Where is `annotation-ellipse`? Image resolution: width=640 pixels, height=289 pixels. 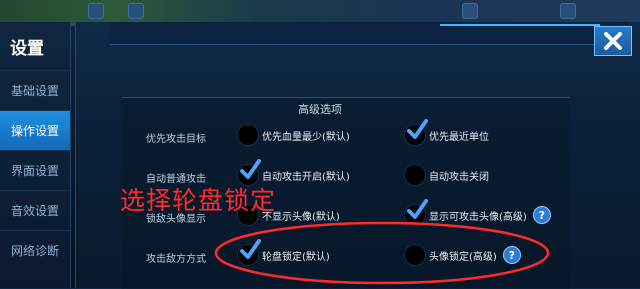
annotation-ellipse is located at coordinates (382, 253).